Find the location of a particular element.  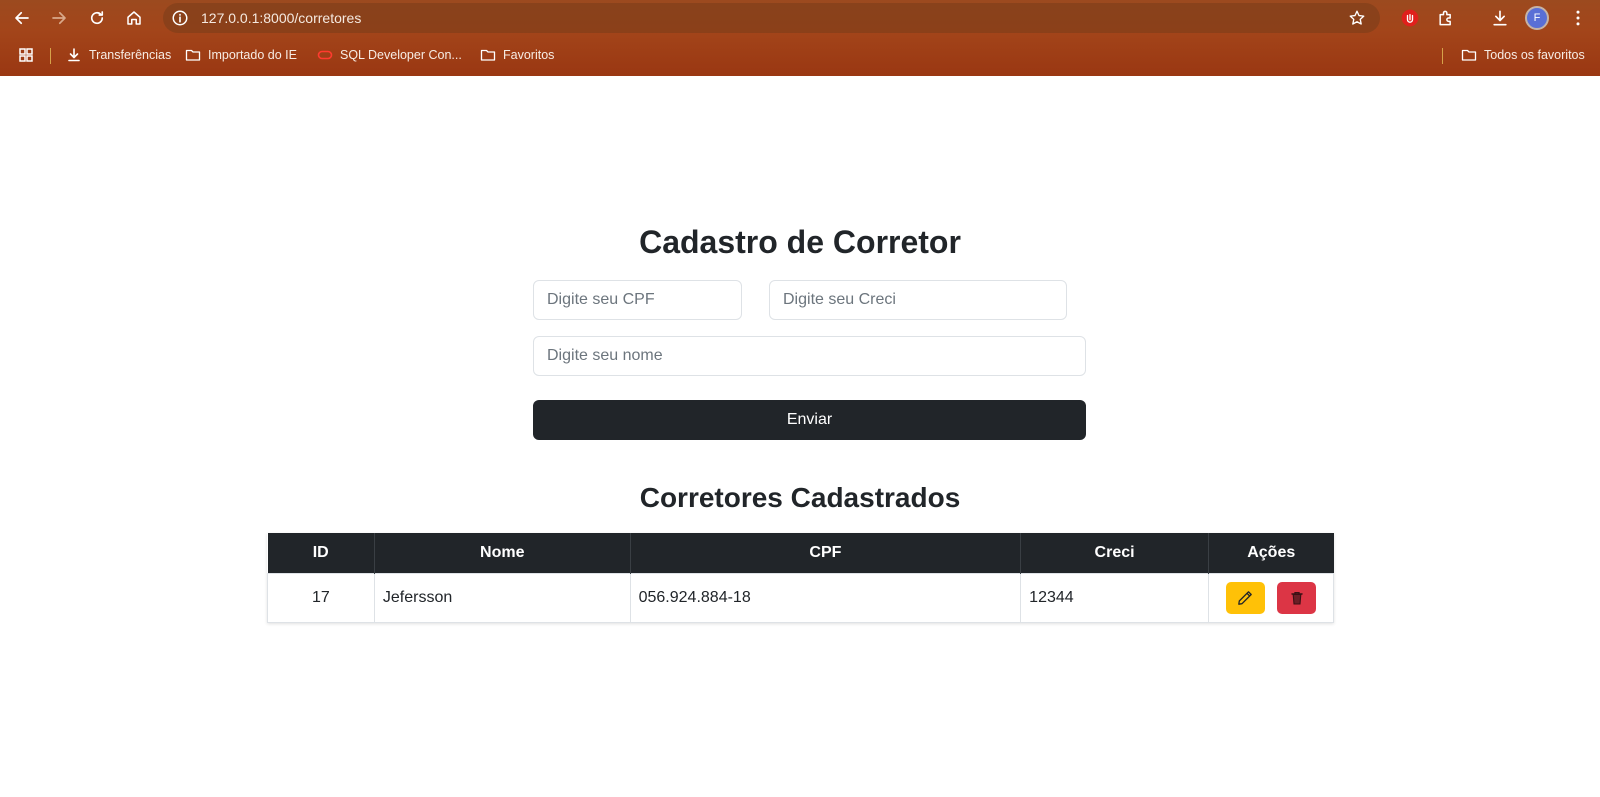

delete-button is located at coordinates (1297, 597).